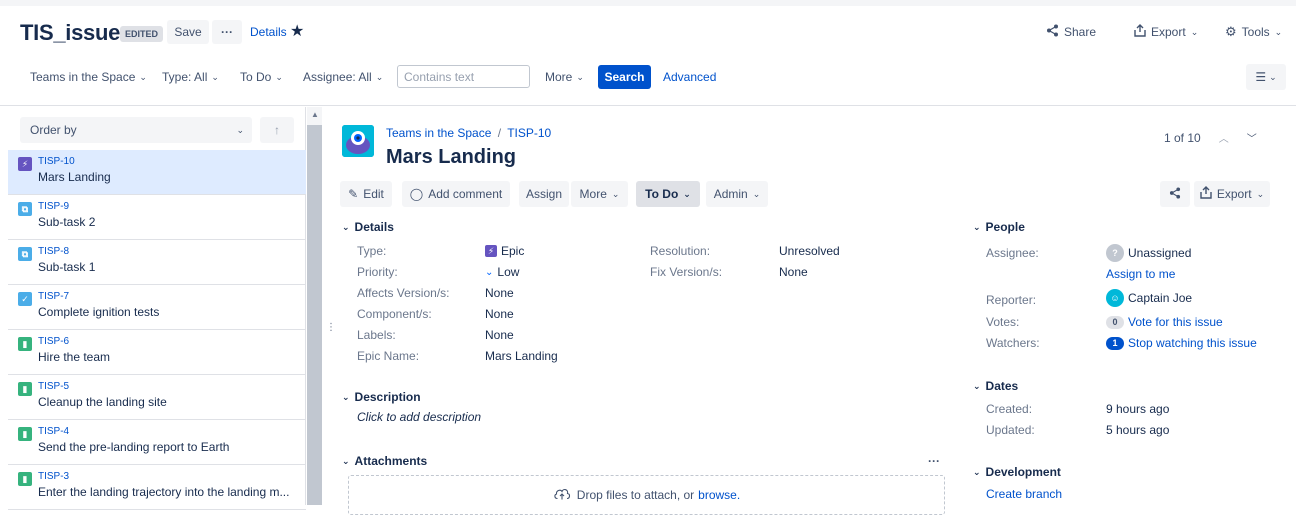  What do you see at coordinates (74, 177) in the screenshot?
I see `issue-summary: Mars Landing` at bounding box center [74, 177].